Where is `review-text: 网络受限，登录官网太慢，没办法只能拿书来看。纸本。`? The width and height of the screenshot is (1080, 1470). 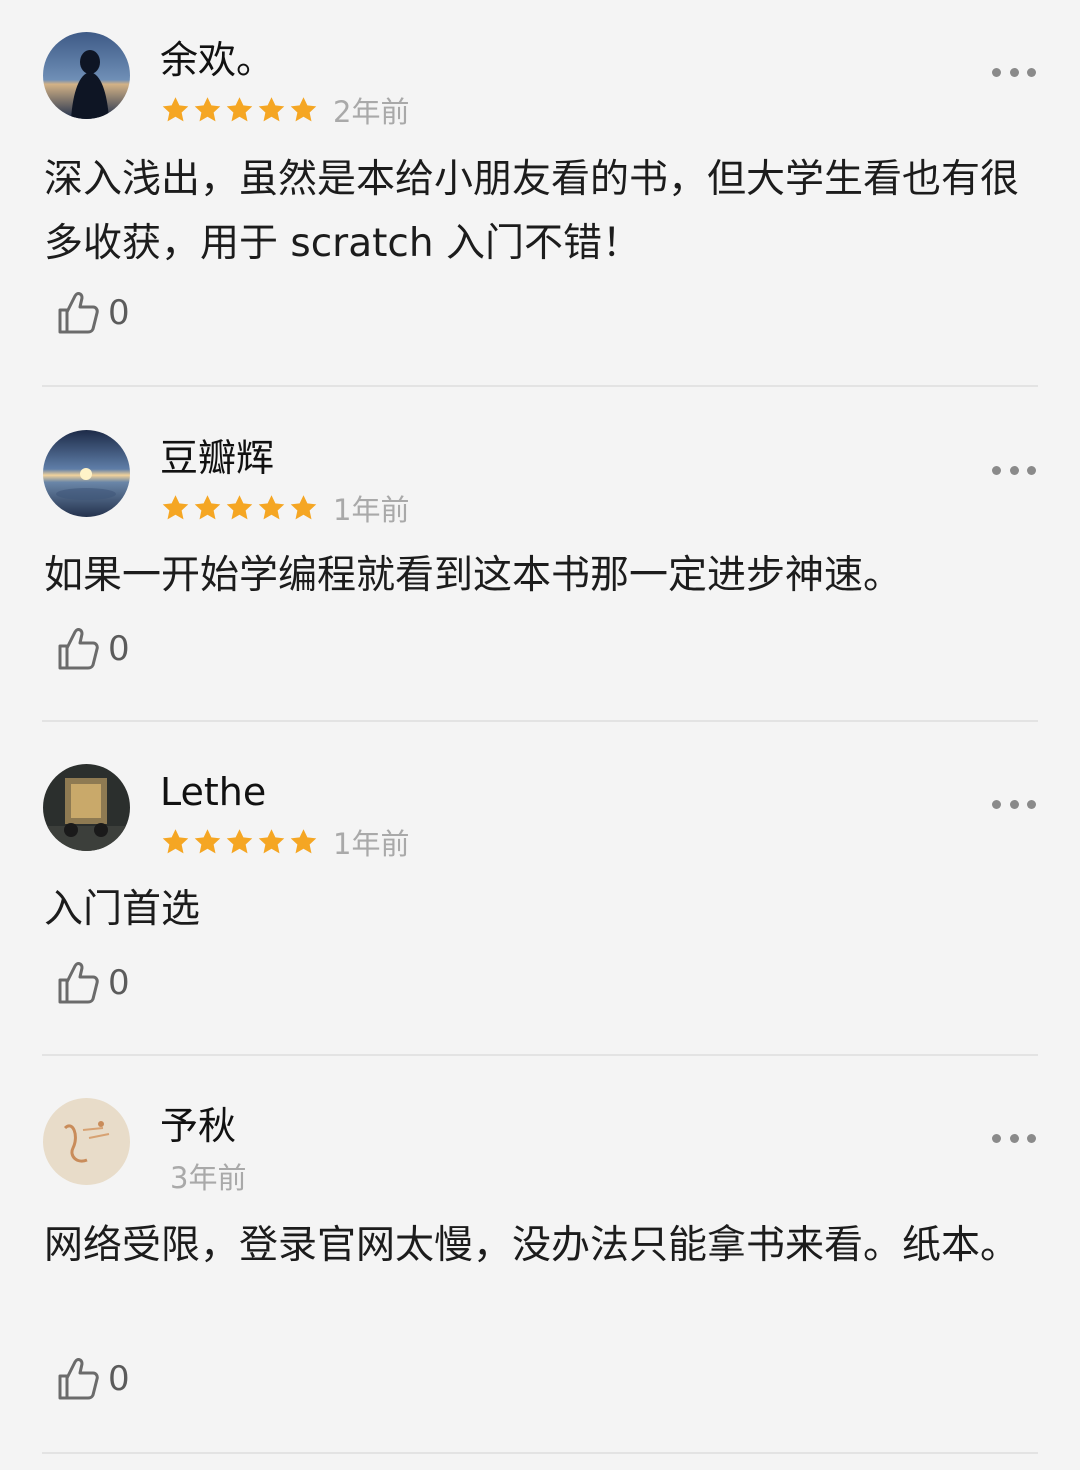
review-text: 网络受限，登录官网太慢，没办法只能拿书来看。纸本。 is located at coordinates (532, 1245).